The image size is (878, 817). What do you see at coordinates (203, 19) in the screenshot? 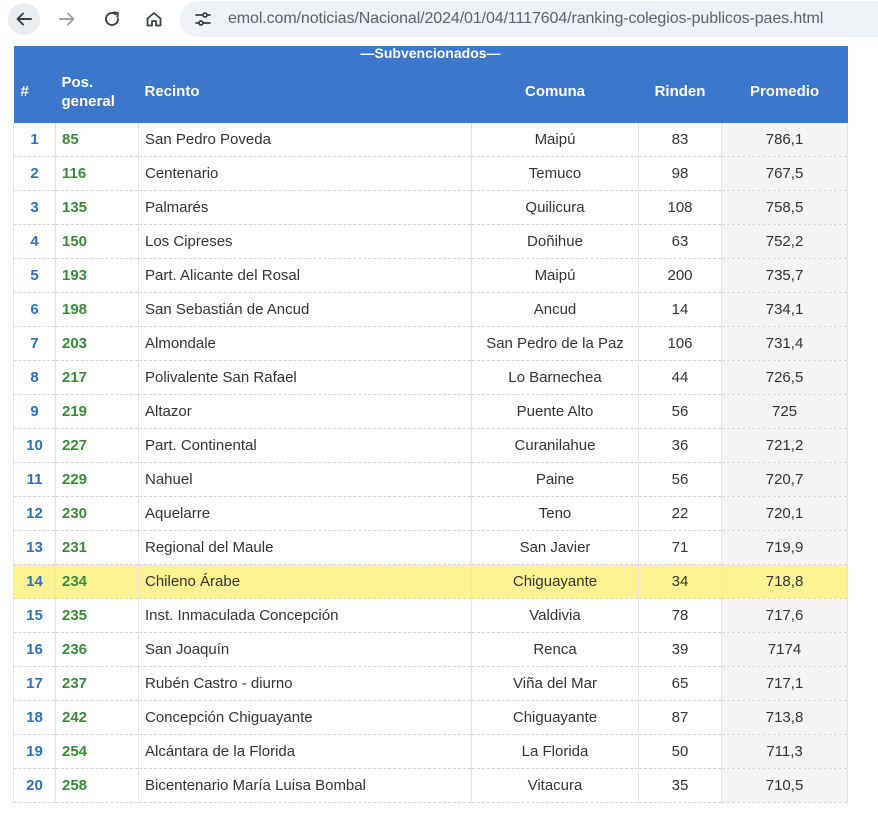
I see `site-info-icon` at bounding box center [203, 19].